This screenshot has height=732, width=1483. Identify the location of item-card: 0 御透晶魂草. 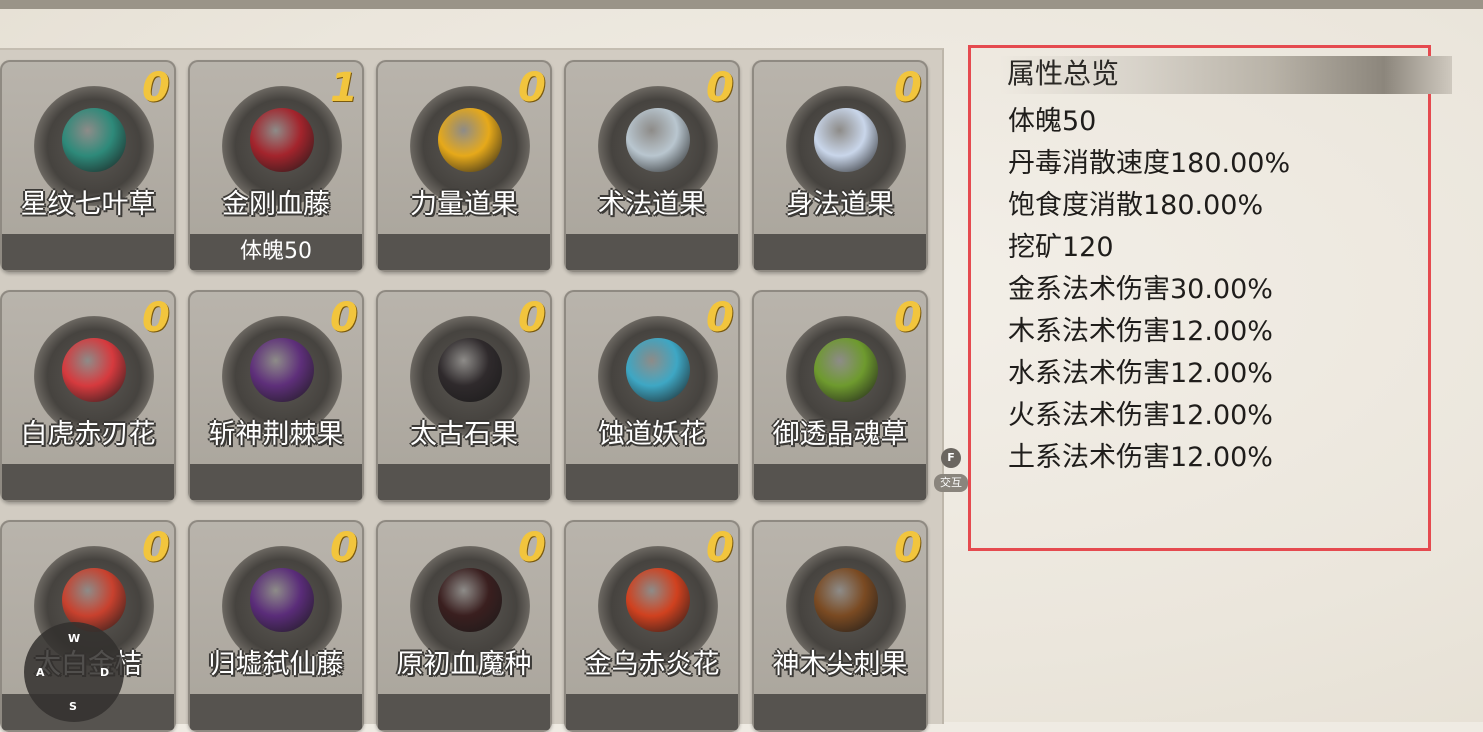
(840, 396).